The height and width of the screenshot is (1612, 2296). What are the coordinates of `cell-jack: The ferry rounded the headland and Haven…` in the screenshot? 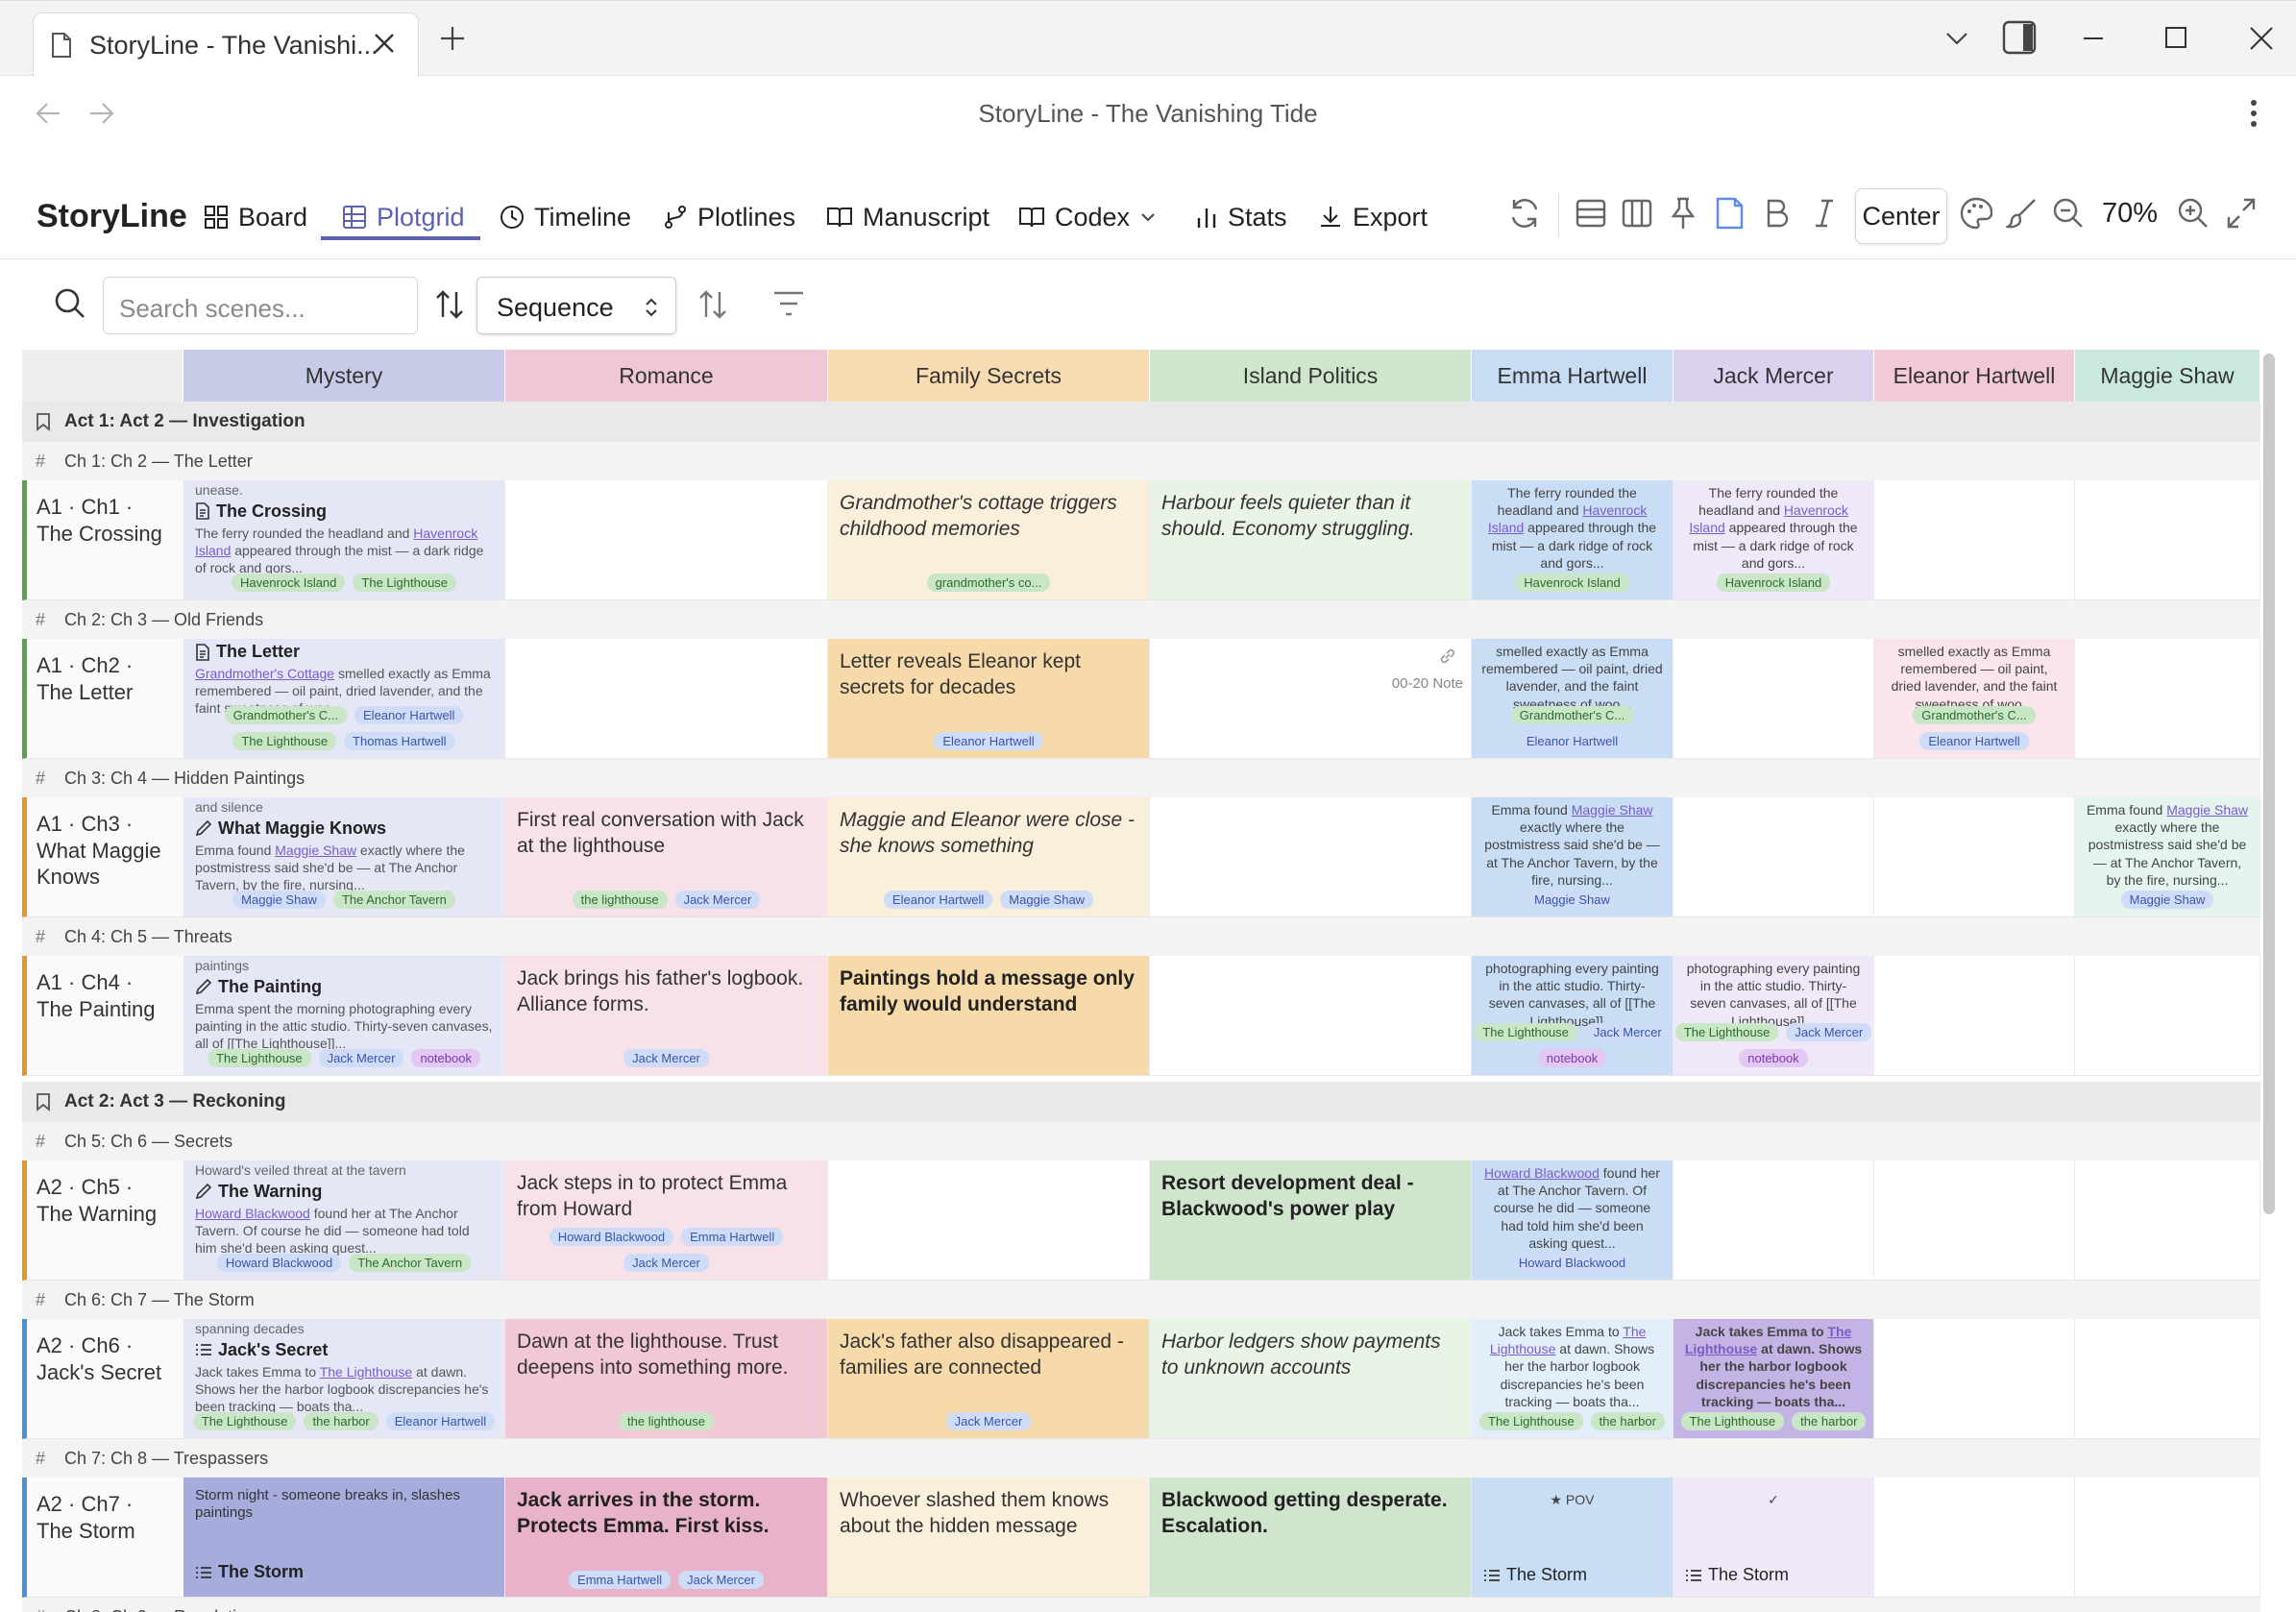 It's located at (1773, 540).